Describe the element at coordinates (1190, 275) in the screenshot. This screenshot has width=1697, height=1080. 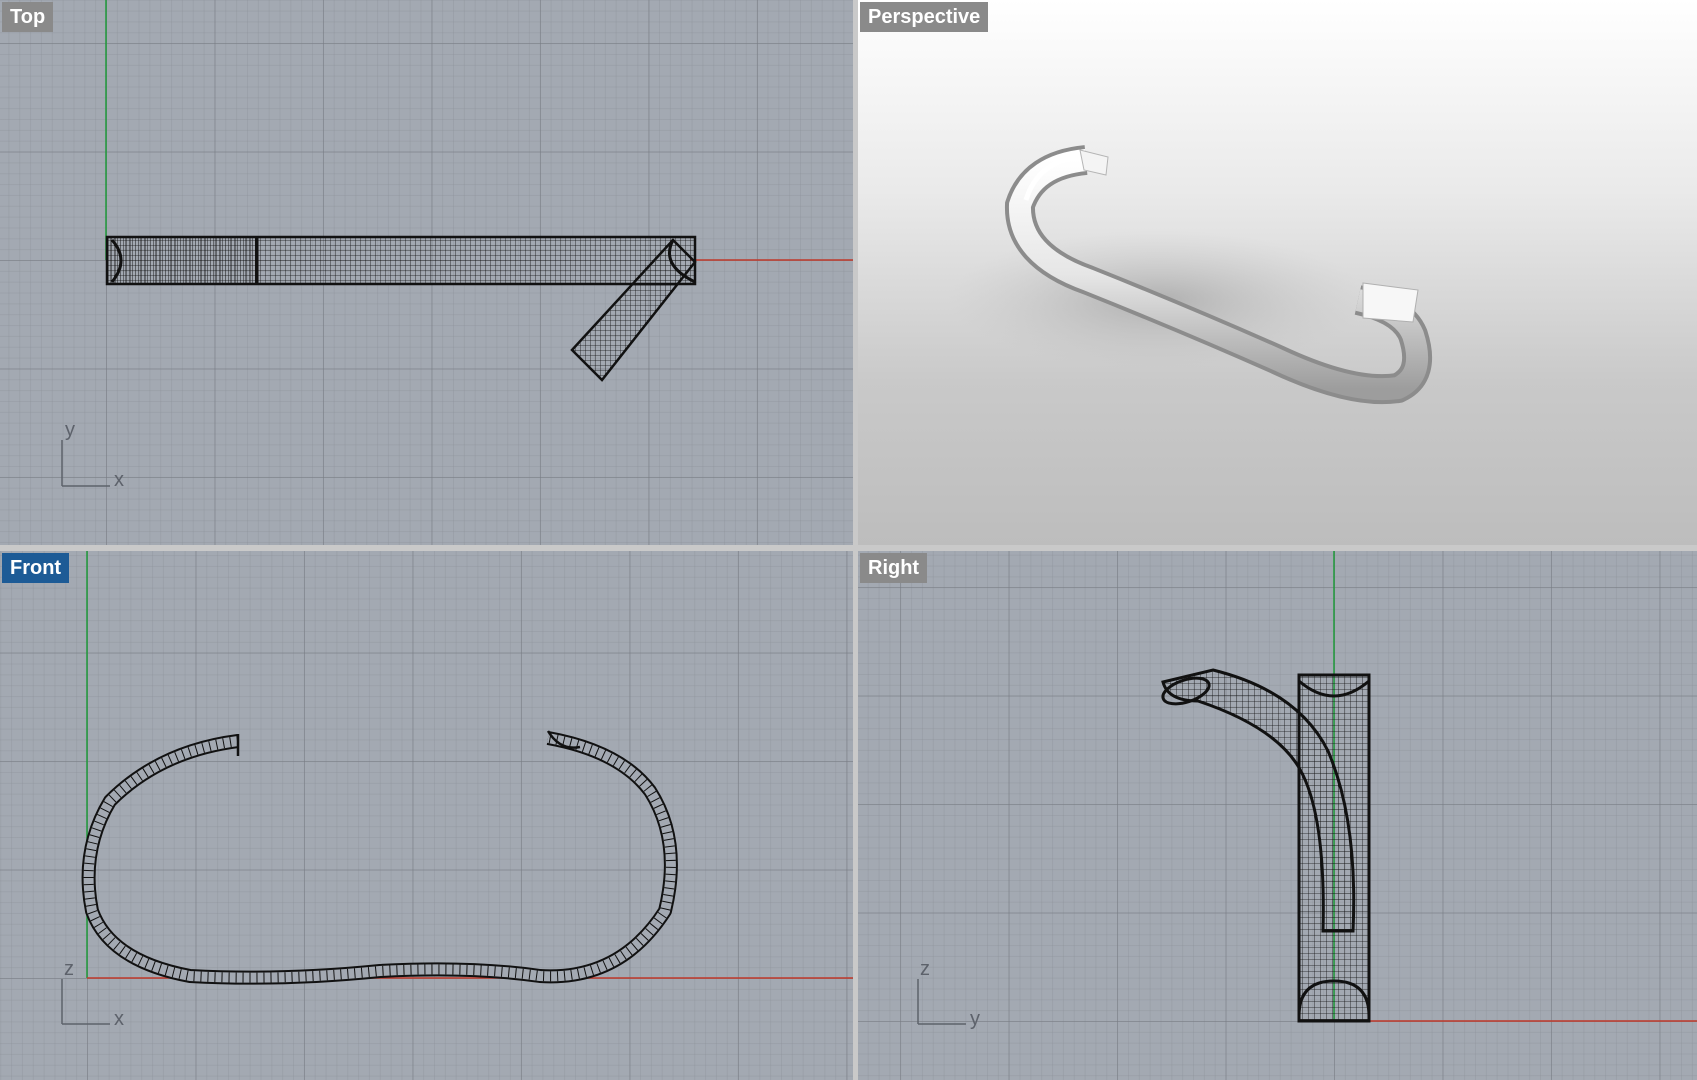
I see `perspective-scene` at that location.